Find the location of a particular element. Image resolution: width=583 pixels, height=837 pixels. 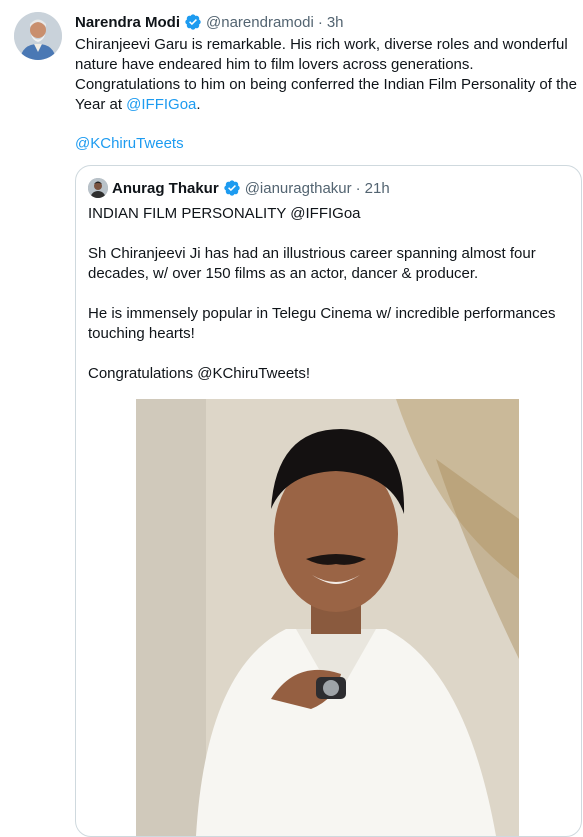

author-name: Narendra Modi is located at coordinates (127, 22).